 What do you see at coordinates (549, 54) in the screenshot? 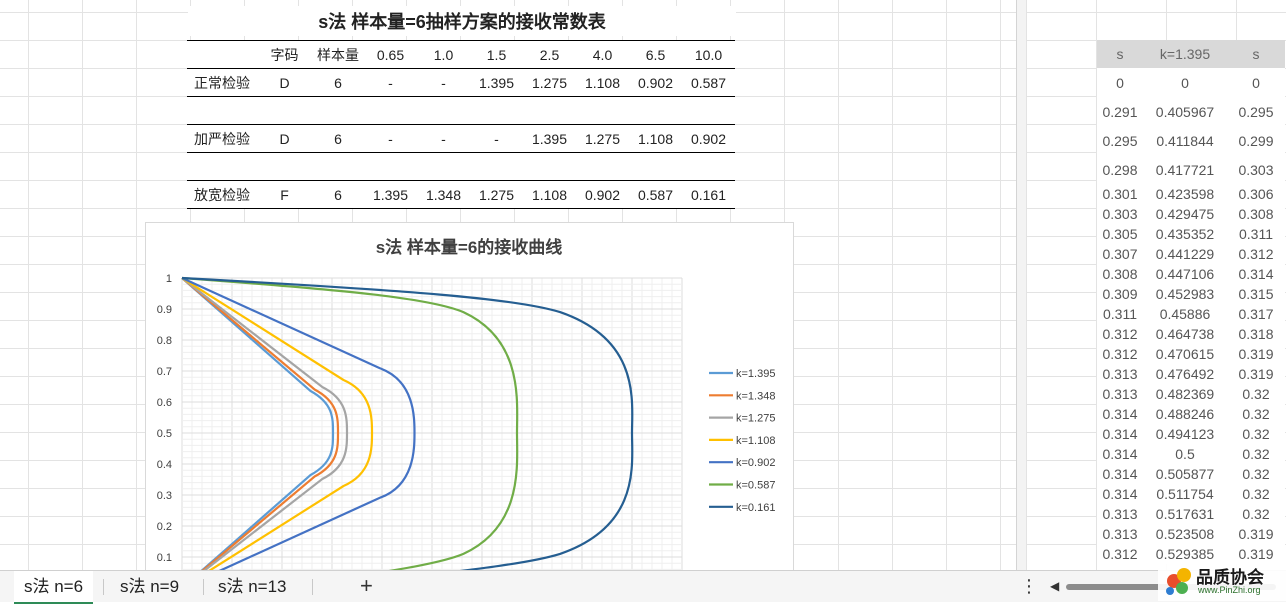
I see `header-cell: 2.5` at bounding box center [549, 54].